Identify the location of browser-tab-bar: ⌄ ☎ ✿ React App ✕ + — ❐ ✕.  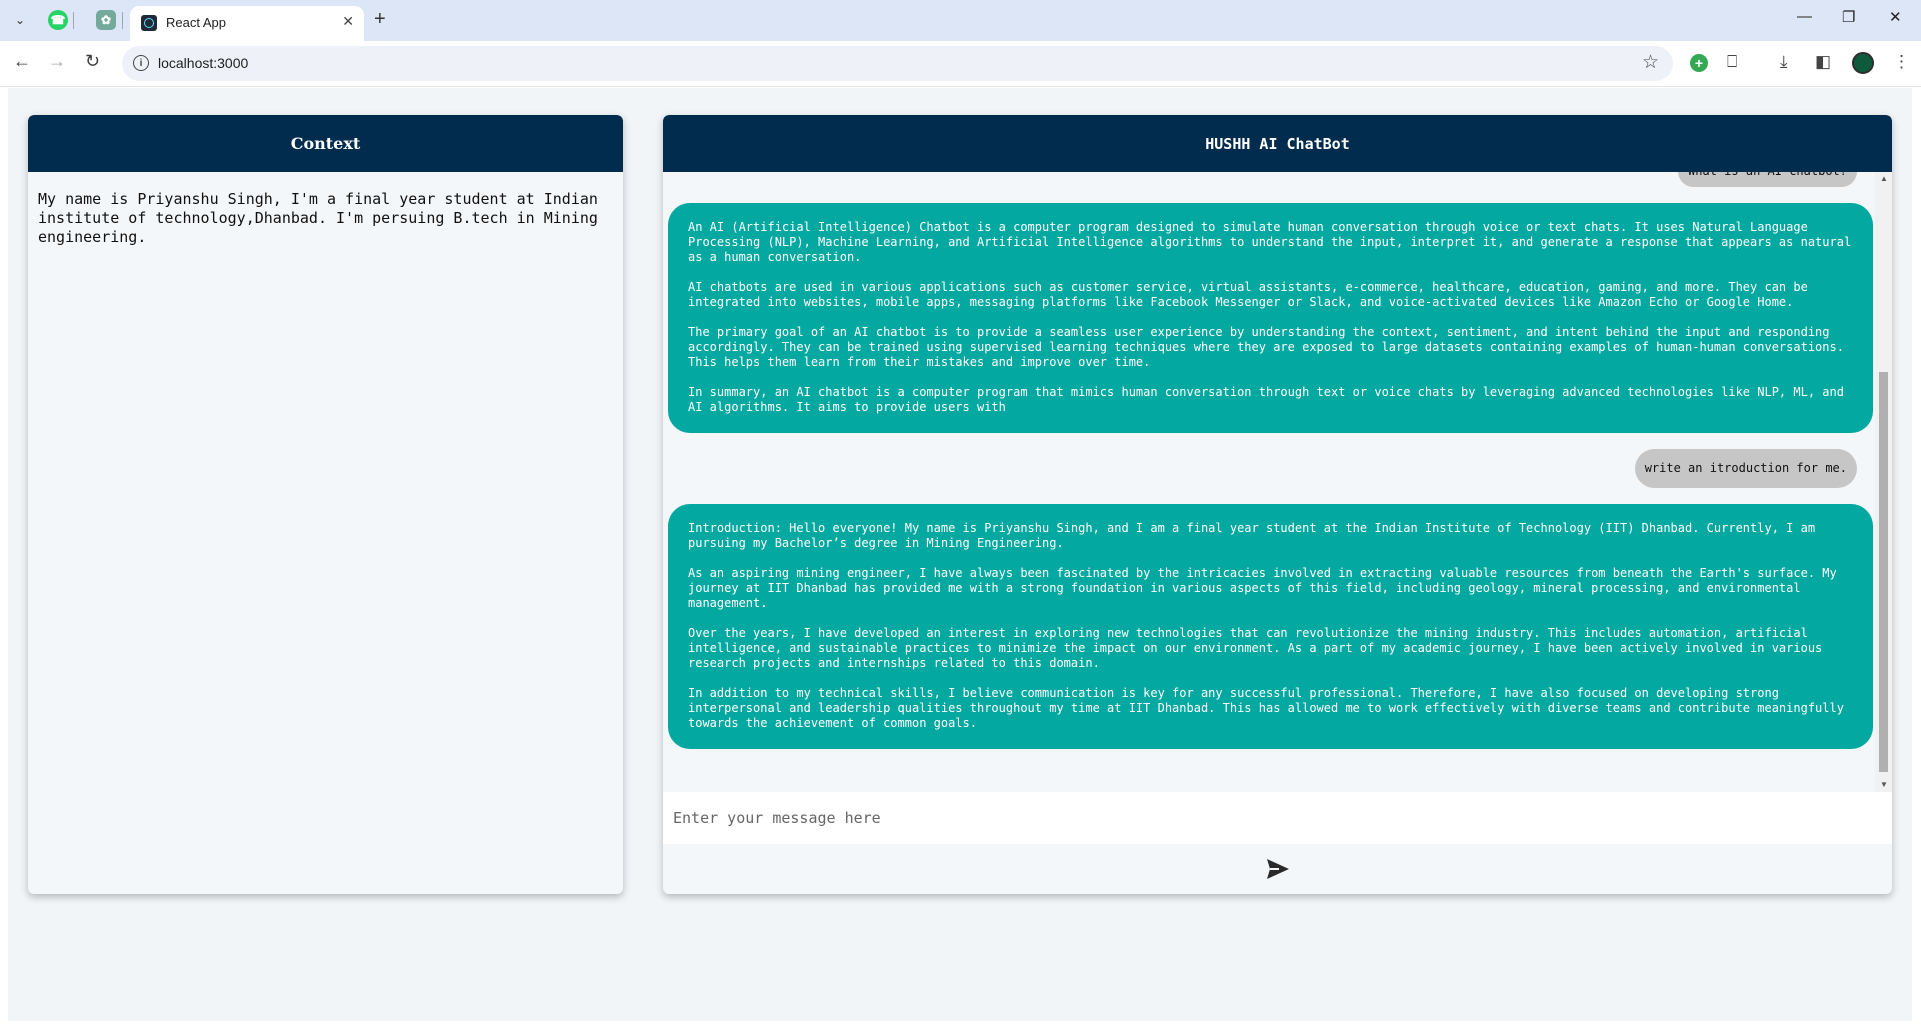
(960, 20).